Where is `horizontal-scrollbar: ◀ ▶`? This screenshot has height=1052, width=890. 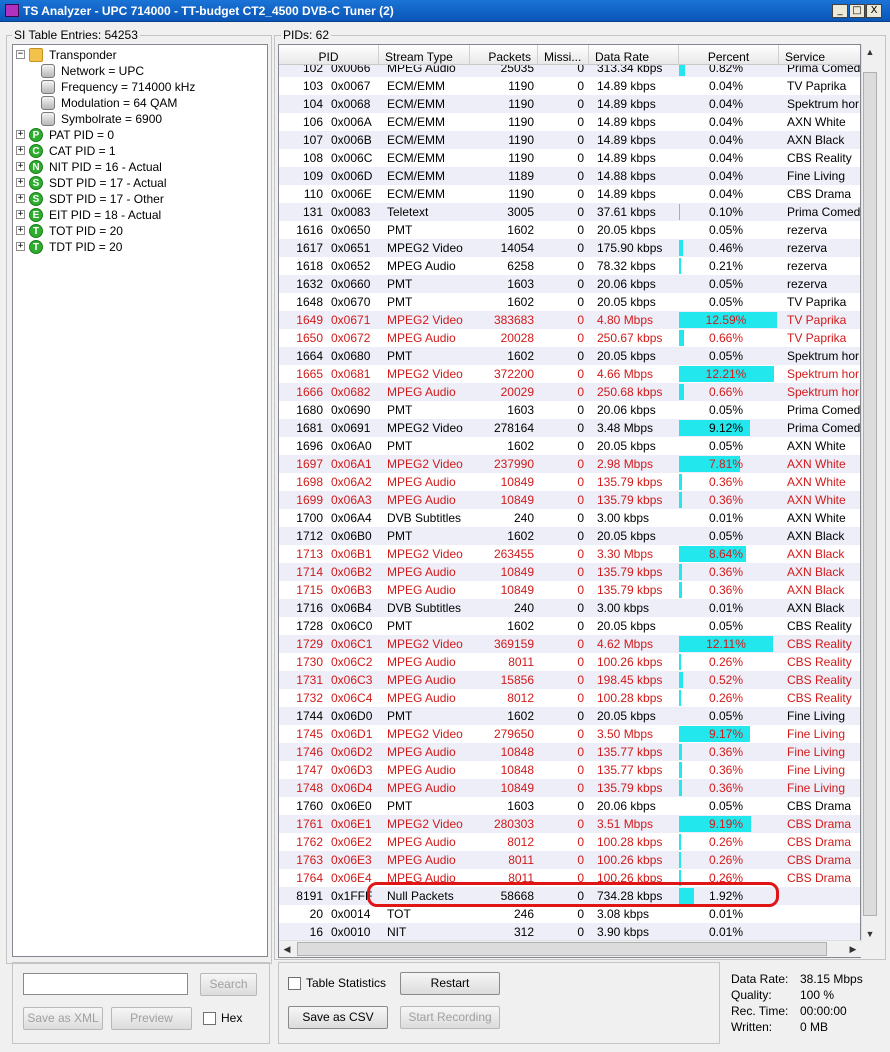
horizontal-scrollbar: ◀ ▶ is located at coordinates (570, 948).